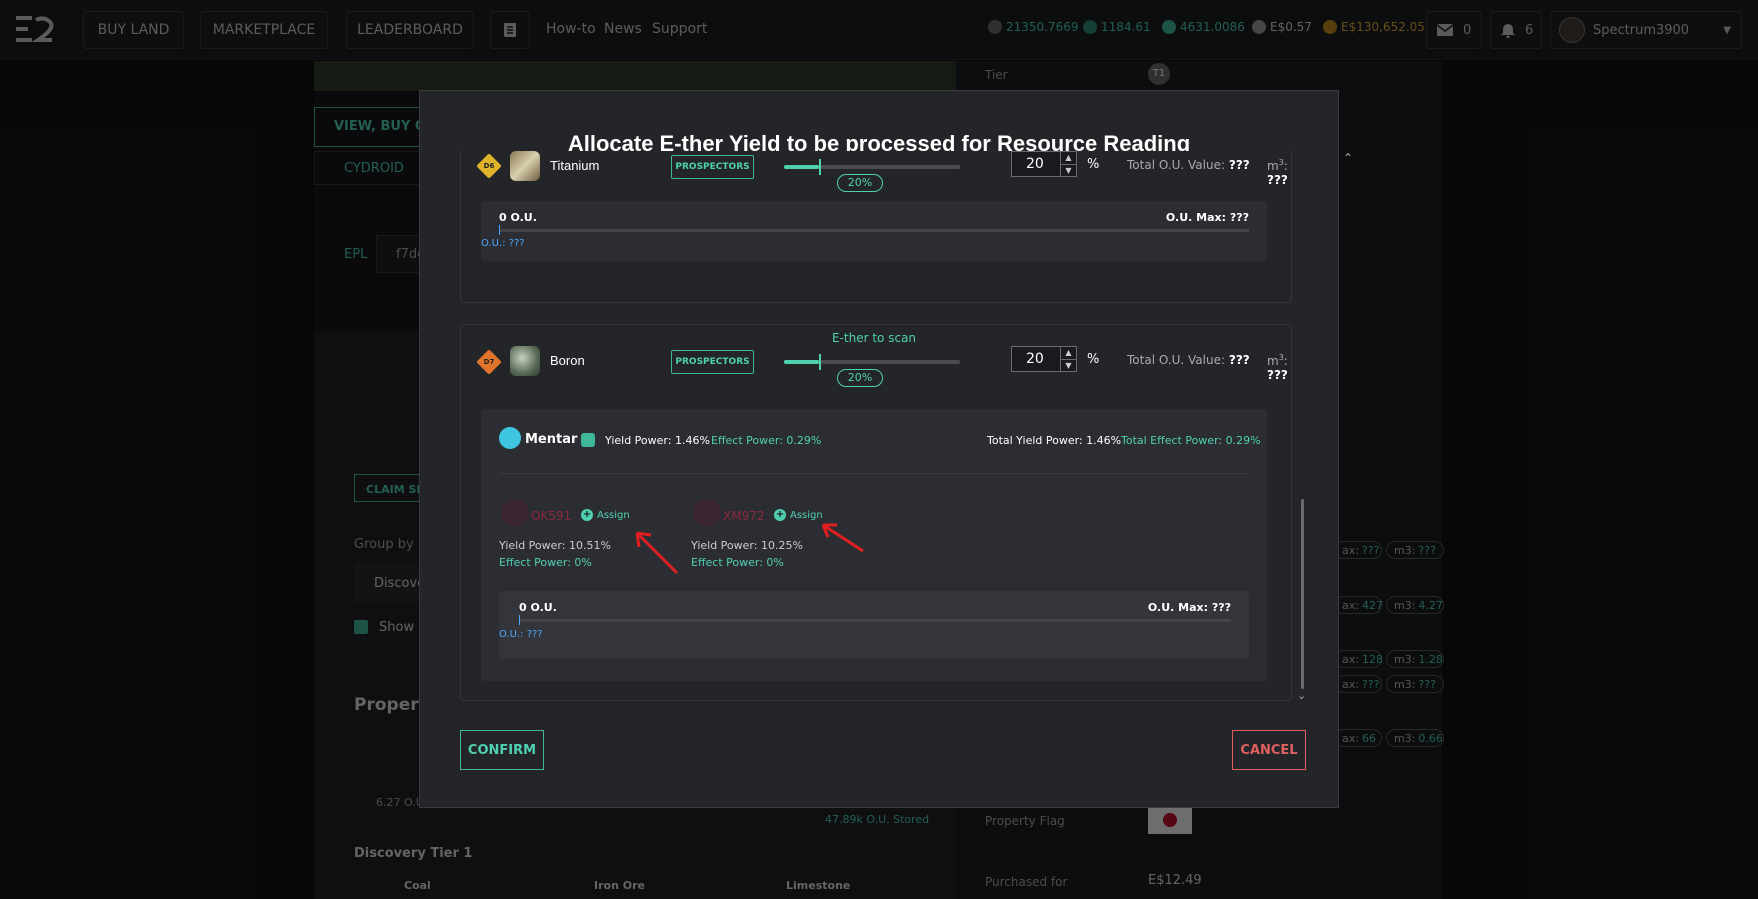 Image resolution: width=1758 pixels, height=899 pixels. I want to click on ou-max-pill: ax: 427, so click(1358, 605).